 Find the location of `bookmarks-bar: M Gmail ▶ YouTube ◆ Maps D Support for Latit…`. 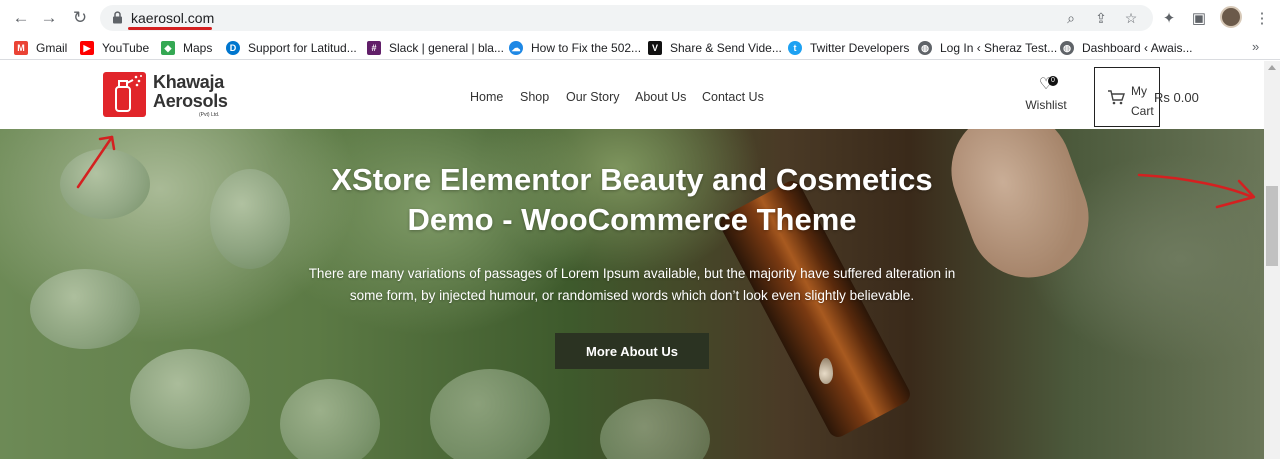

bookmarks-bar: M Gmail ▶ YouTube ◆ Maps D Support for Latit… is located at coordinates (640, 48).